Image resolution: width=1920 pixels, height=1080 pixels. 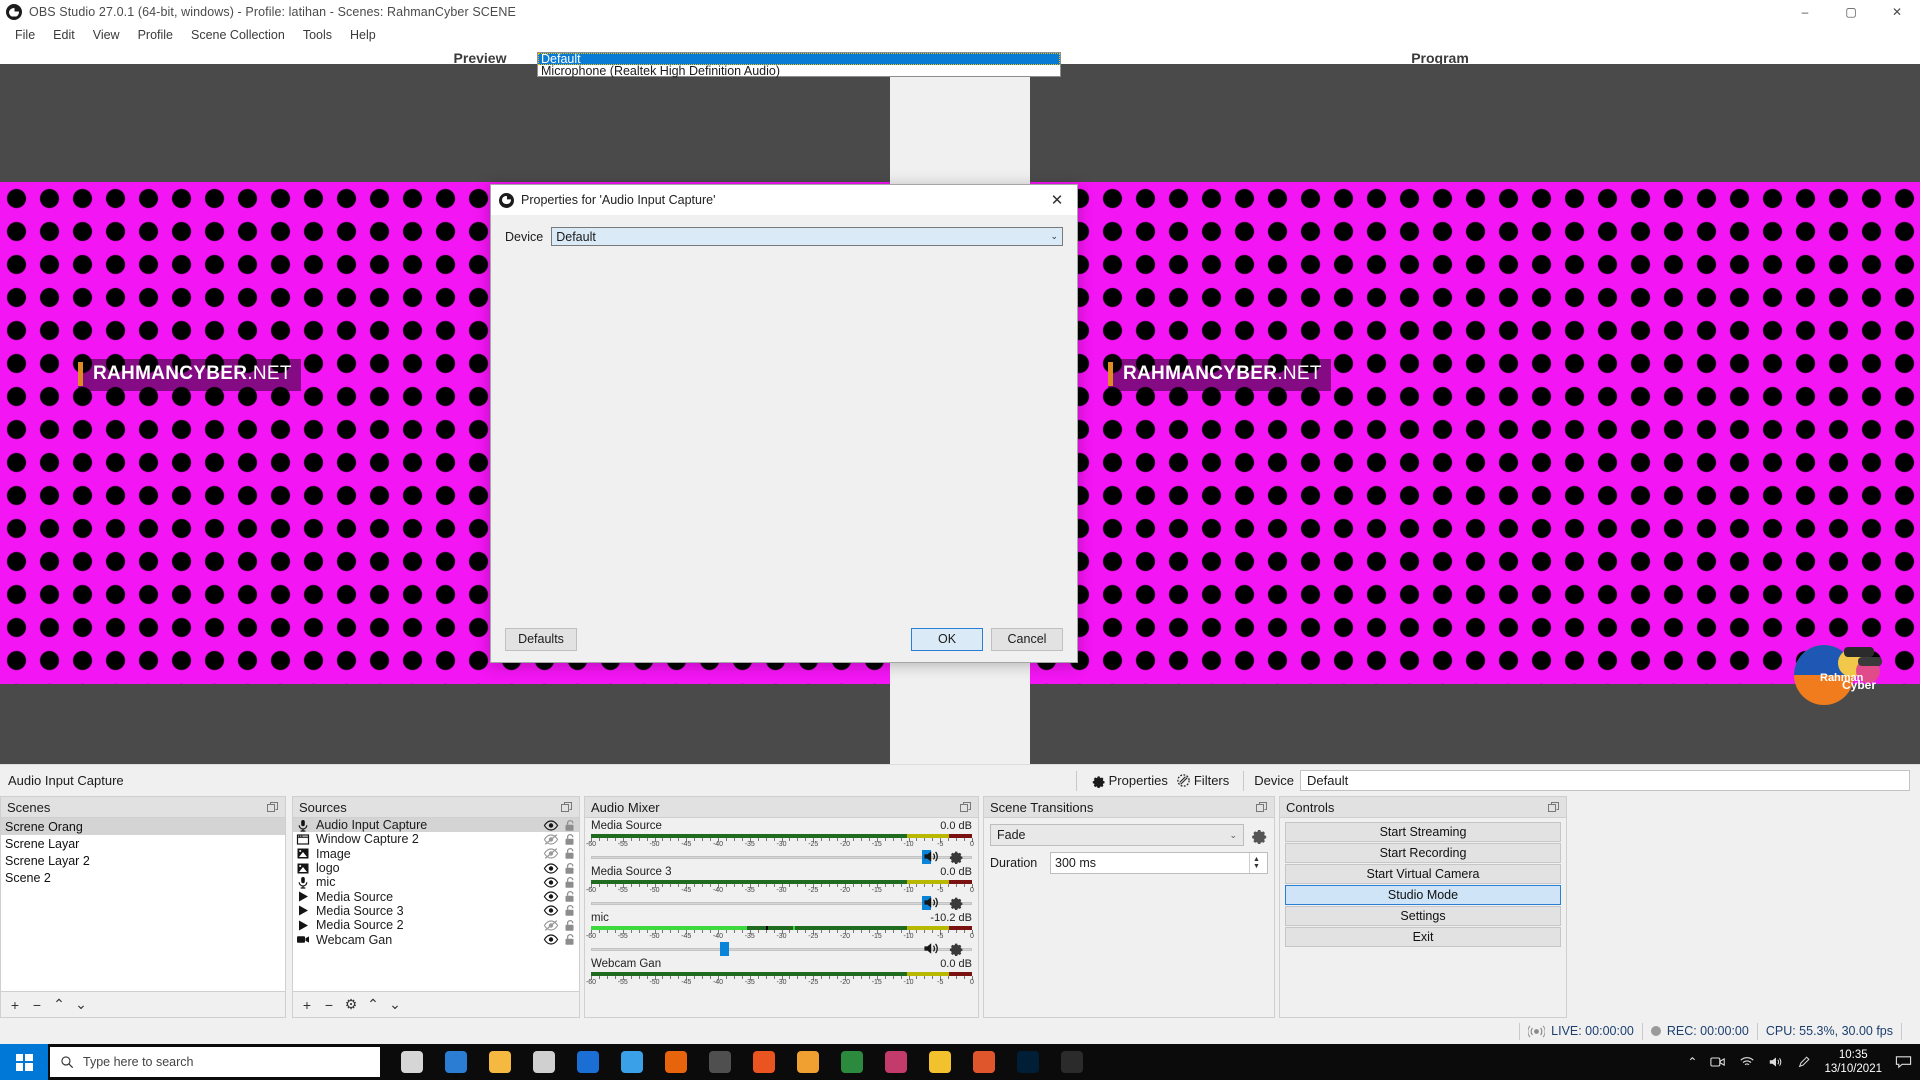 I want to click on wifi-icon, so click(x=1747, y=1062).